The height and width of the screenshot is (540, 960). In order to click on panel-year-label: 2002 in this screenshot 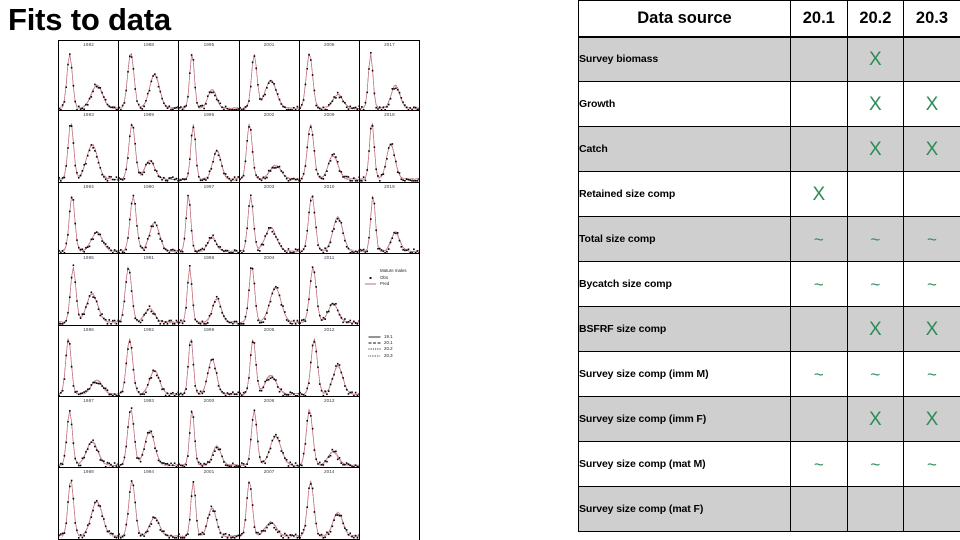, I will do `click(269, 115)`.